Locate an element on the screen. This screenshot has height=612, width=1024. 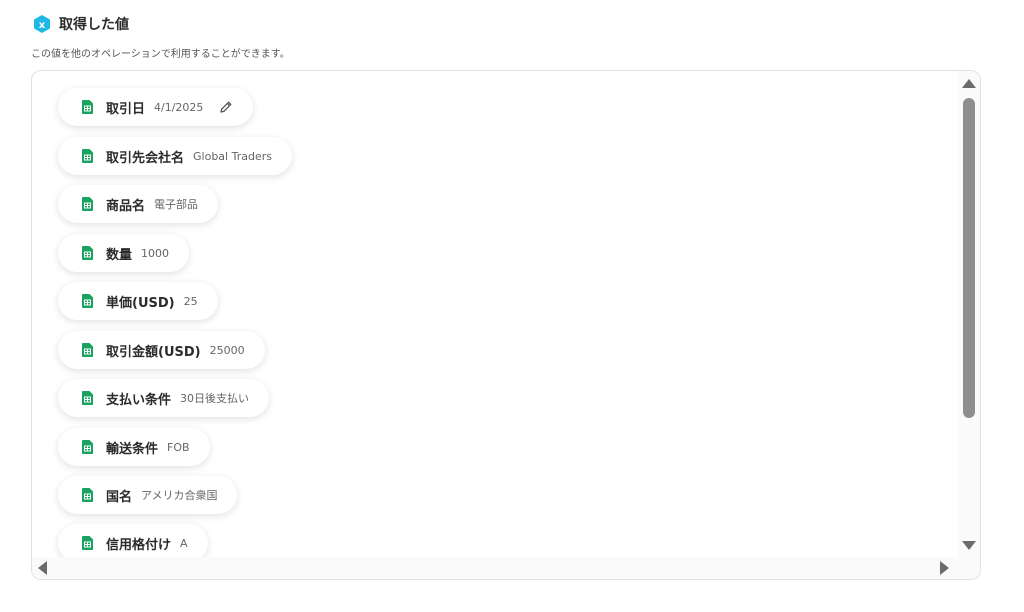
value-item-label: 商品名 is located at coordinates (126, 206).